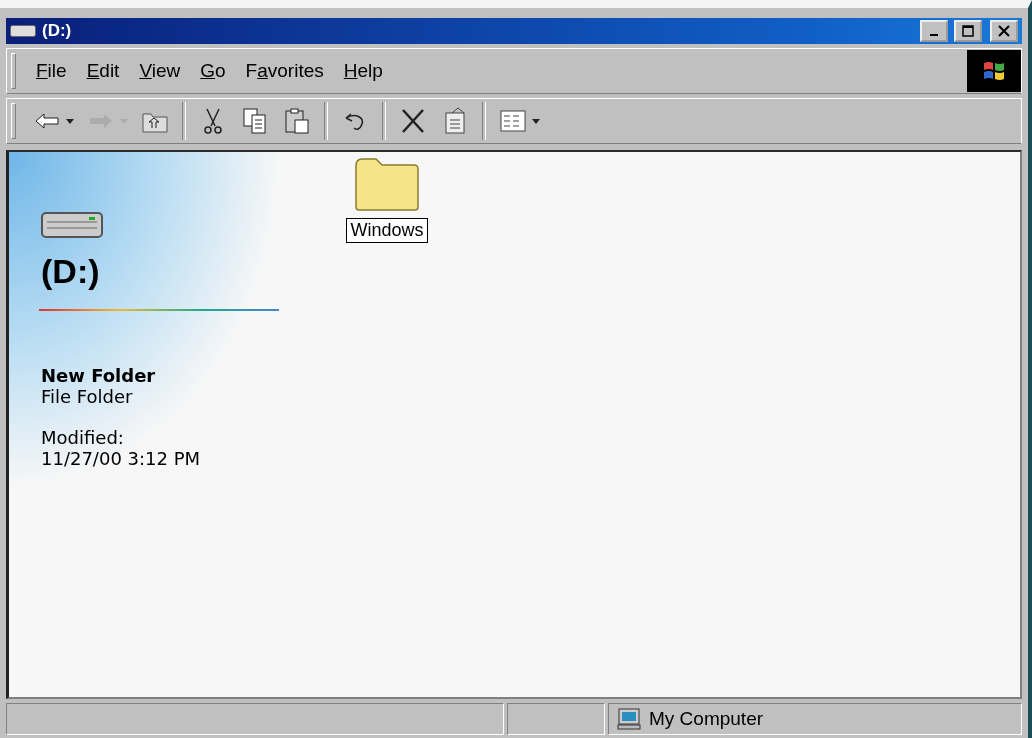 This screenshot has width=1032, height=738. Describe the element at coordinates (51, 71) in the screenshot. I see `menu-item: File` at that location.